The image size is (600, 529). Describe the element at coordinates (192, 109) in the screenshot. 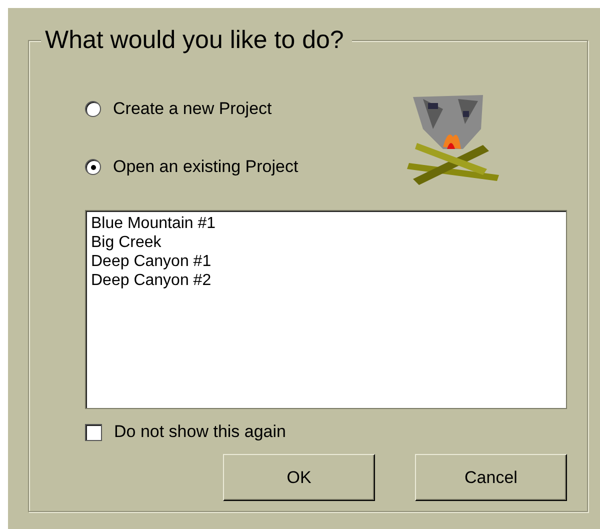

I see `radio-label: Create a new Project` at that location.